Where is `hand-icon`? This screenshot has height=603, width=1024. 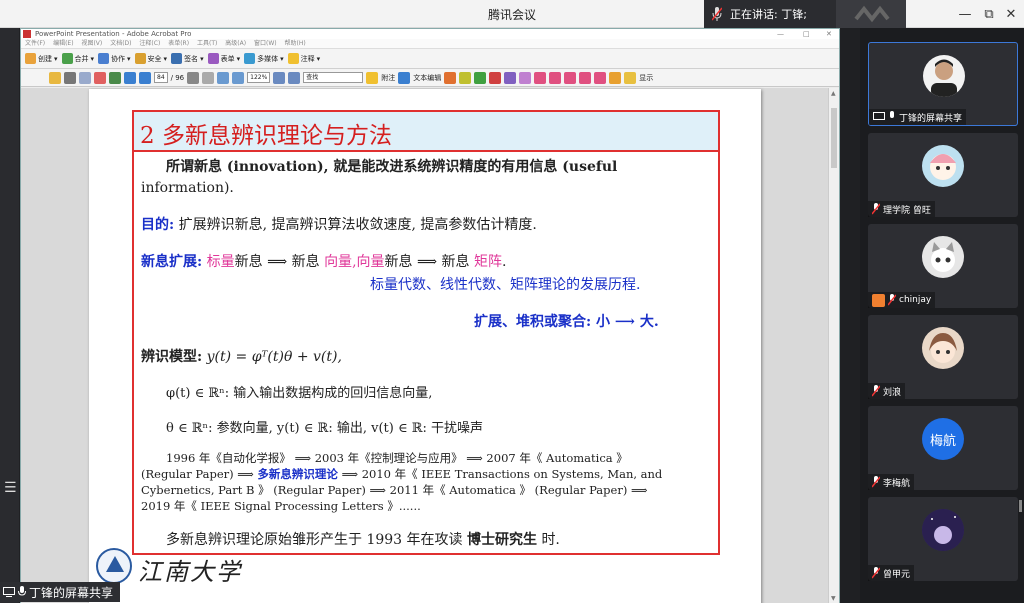
hand-icon is located at coordinates (208, 77).